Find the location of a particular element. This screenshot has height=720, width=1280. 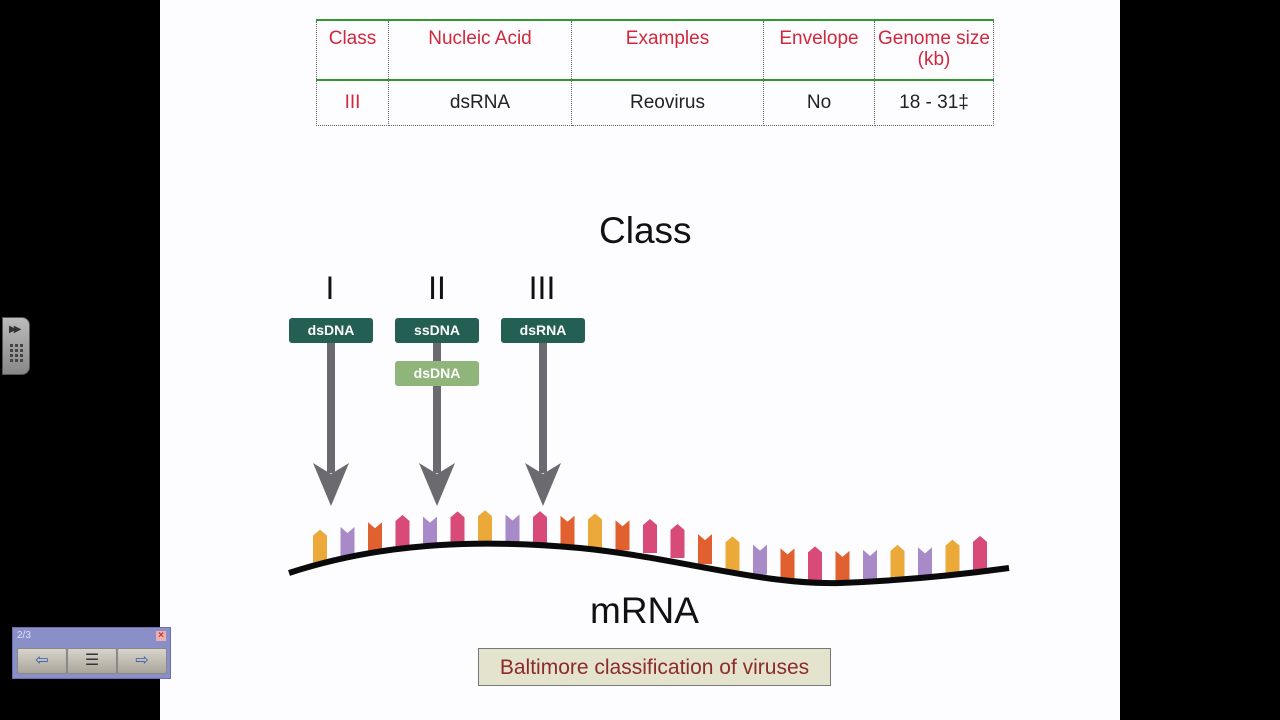

previous-slide-button: ⇦ is located at coordinates (42, 661).